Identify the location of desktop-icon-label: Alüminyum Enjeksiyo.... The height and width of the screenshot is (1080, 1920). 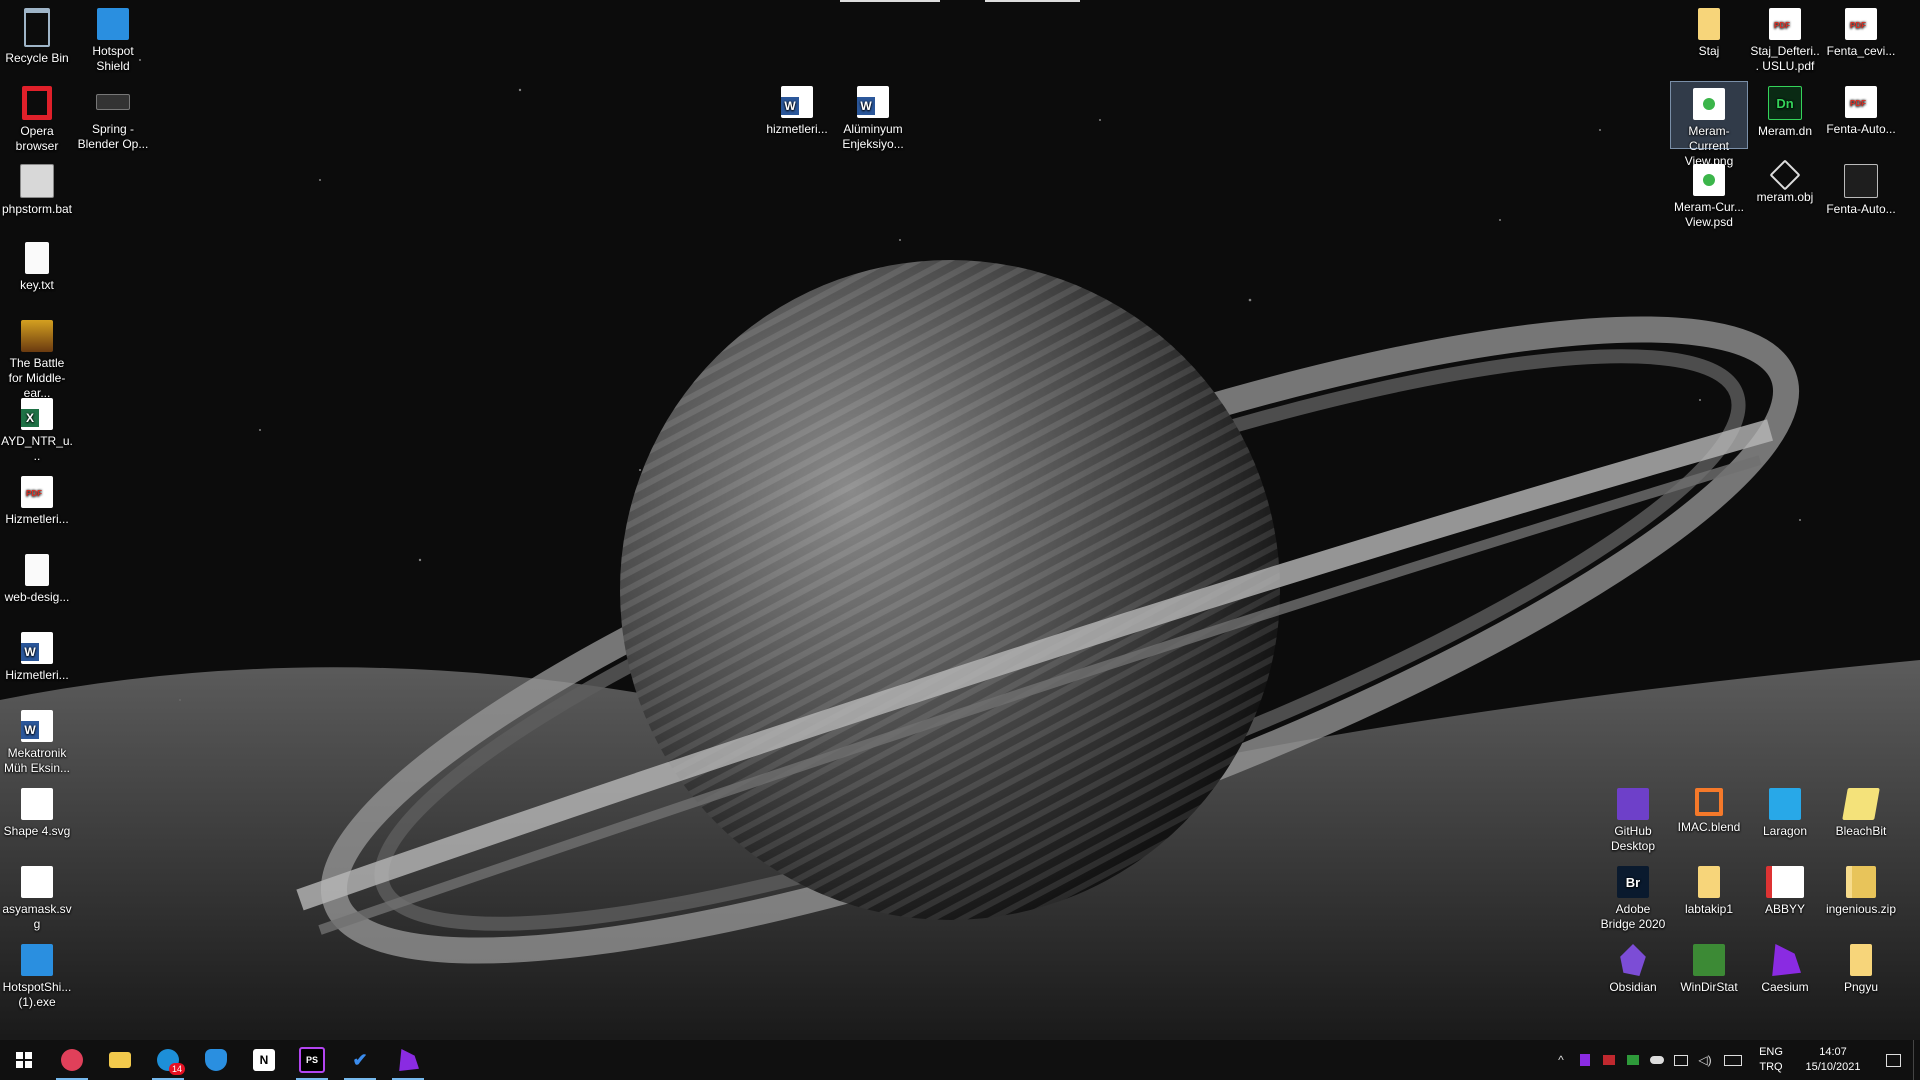
(873, 136).